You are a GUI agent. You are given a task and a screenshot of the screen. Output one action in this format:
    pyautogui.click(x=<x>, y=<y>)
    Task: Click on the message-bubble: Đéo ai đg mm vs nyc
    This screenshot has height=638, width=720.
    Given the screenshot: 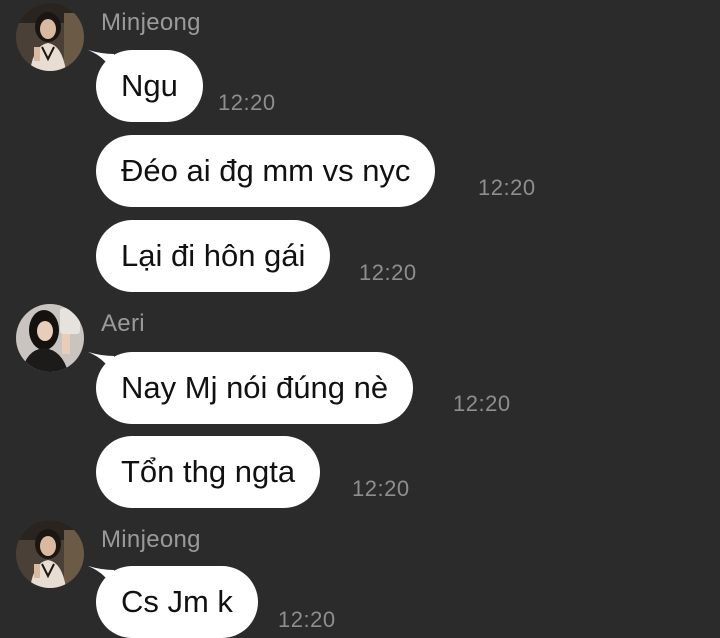 What is the action you would take?
    pyautogui.click(x=266, y=171)
    